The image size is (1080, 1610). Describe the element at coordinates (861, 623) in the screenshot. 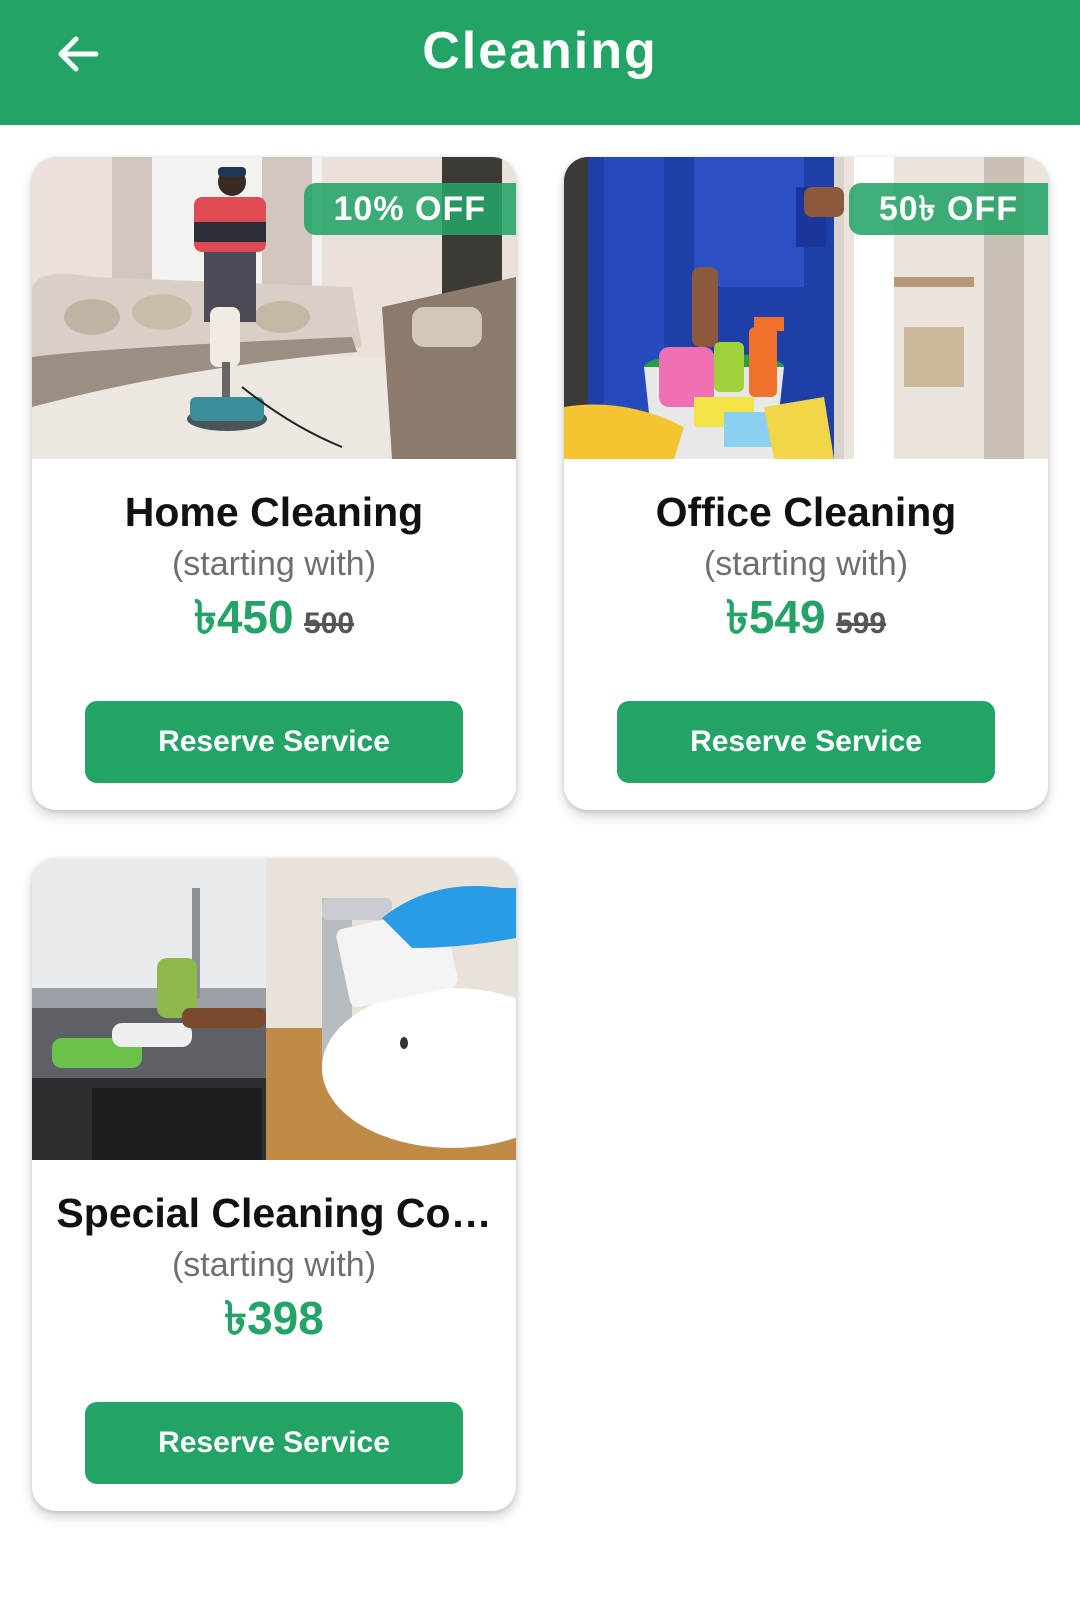

I see `original-price: 599` at that location.